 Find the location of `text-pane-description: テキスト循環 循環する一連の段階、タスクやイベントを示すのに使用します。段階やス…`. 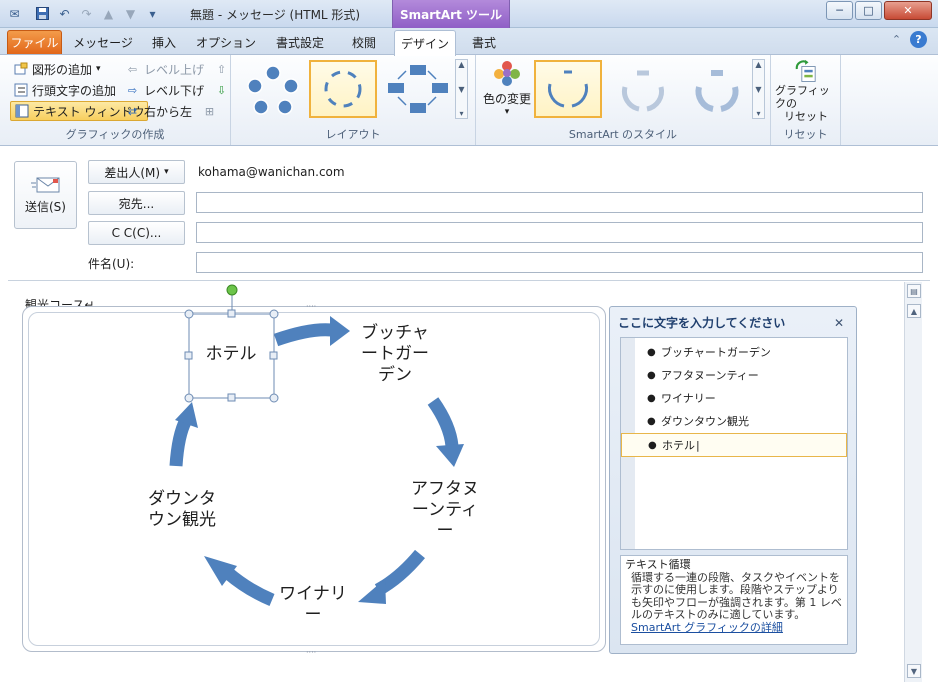

text-pane-description: テキスト循環 循環する一連の段階、タスクやイベントを示すのに使用します。段階やス… is located at coordinates (734, 600).